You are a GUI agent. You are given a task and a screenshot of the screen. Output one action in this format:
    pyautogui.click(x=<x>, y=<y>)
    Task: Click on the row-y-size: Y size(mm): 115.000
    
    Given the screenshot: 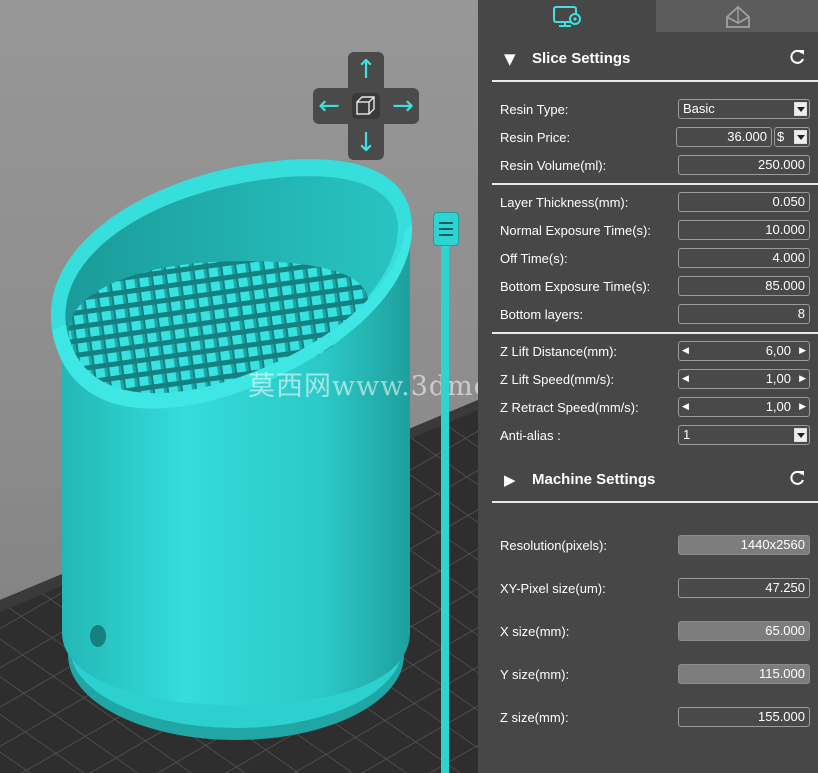 What is the action you would take?
    pyautogui.click(x=655, y=675)
    